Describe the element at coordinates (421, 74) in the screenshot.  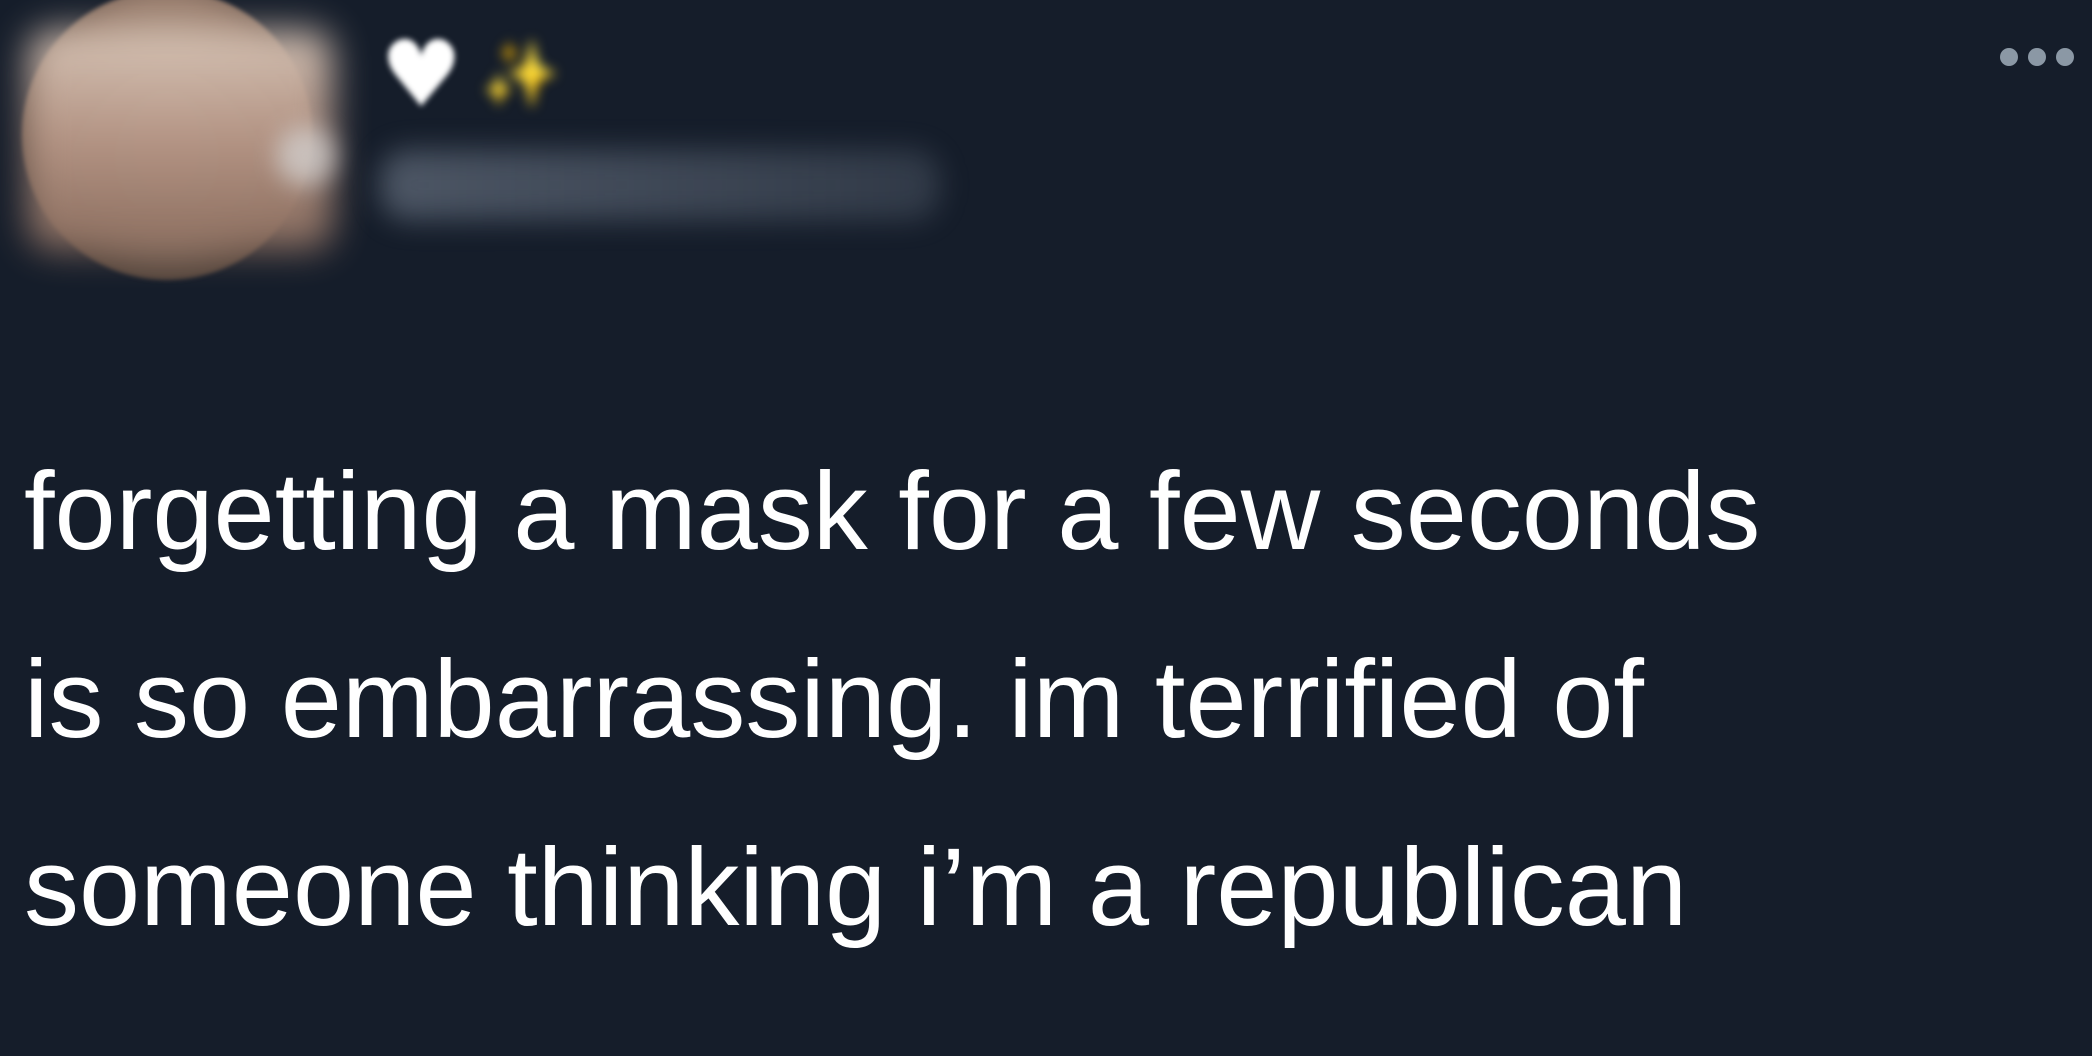
I see `heart-icon: ♥` at that location.